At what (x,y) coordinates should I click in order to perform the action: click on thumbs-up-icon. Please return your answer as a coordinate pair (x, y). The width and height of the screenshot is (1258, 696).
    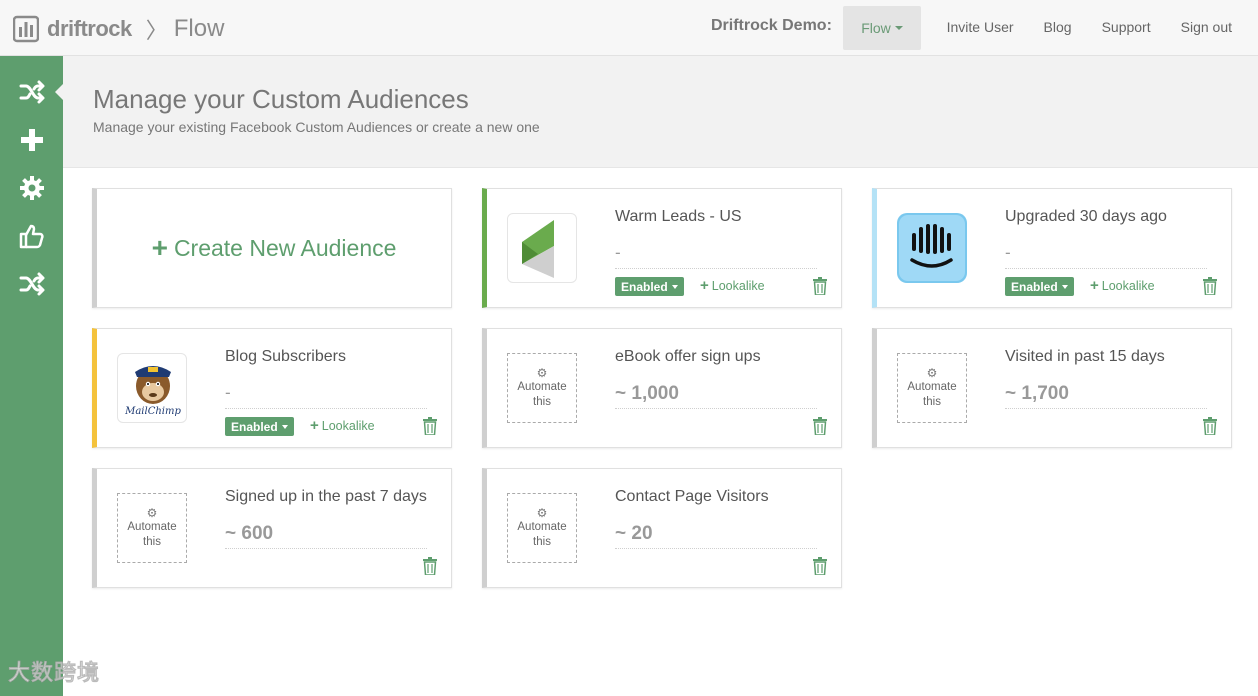
    Looking at the image, I should click on (31, 236).